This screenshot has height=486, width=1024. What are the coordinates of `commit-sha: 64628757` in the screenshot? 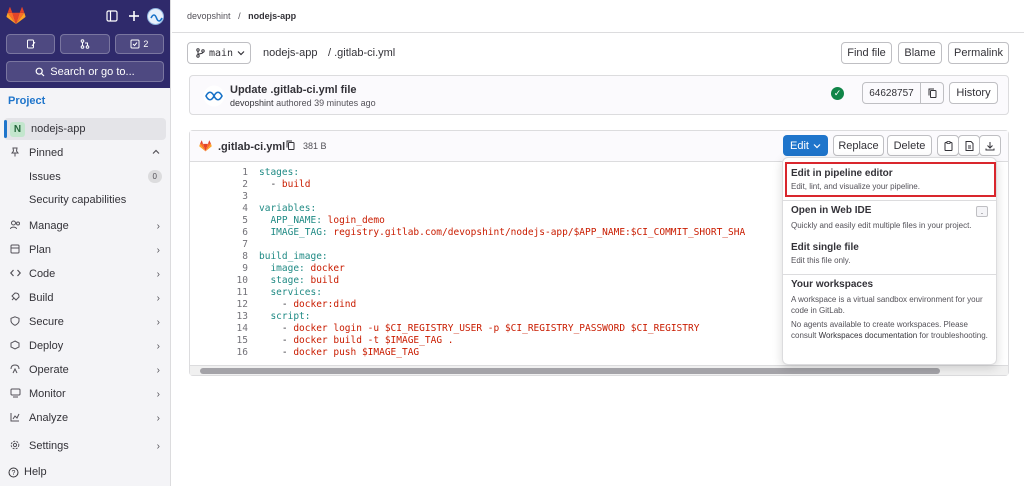 It's located at (892, 93).